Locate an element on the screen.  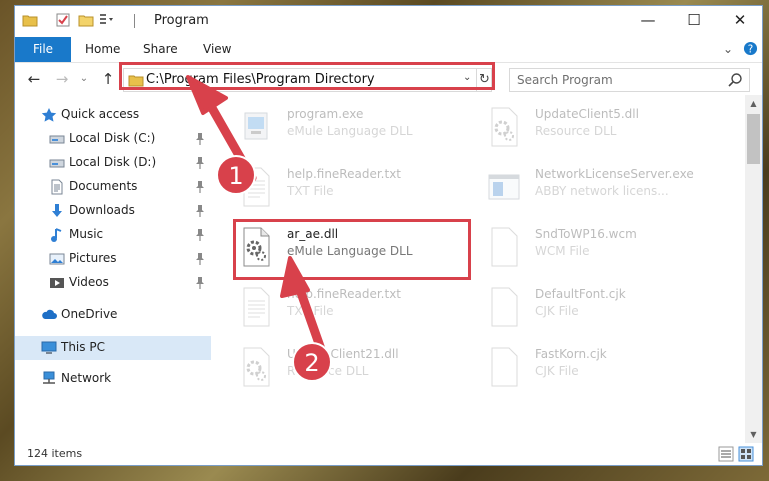
file-name: help.fineReader.txt is located at coordinates (344, 174).